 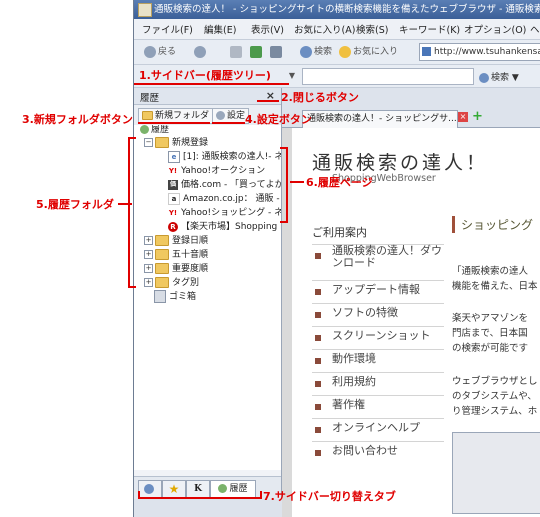 What do you see at coordinates (339, 232) in the screenshot?
I see `guide-heading: ご利用案内` at bounding box center [339, 232].